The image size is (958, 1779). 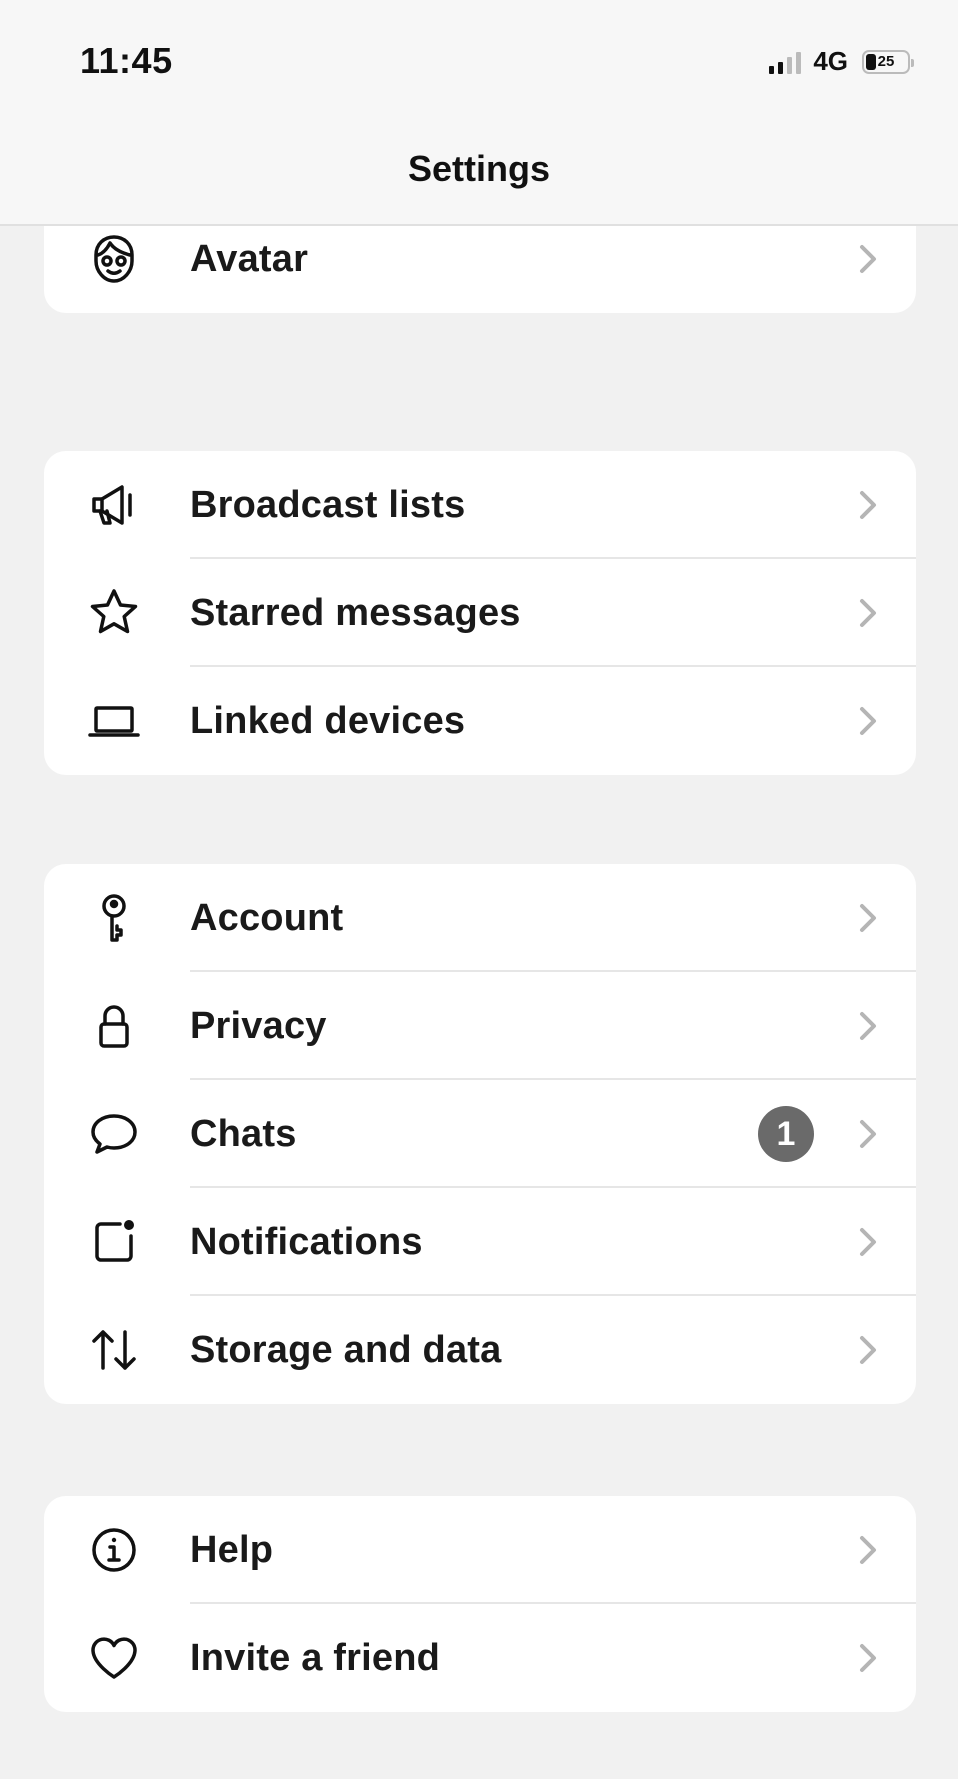 I want to click on lock-icon, so click(x=114, y=1026).